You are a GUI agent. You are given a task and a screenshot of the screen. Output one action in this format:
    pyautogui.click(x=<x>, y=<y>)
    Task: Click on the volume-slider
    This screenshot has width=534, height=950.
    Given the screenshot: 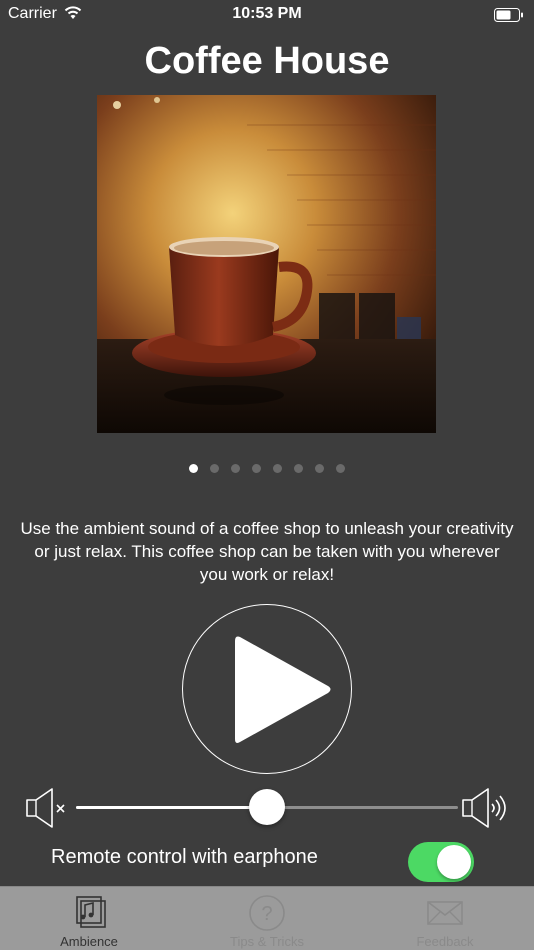 What is the action you would take?
    pyautogui.click(x=267, y=807)
    